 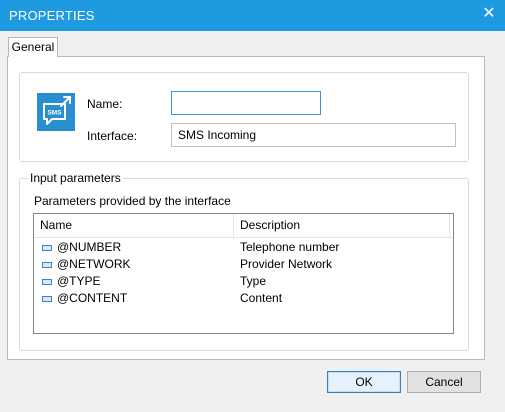 I want to click on parameter-description: Type, so click(x=253, y=281).